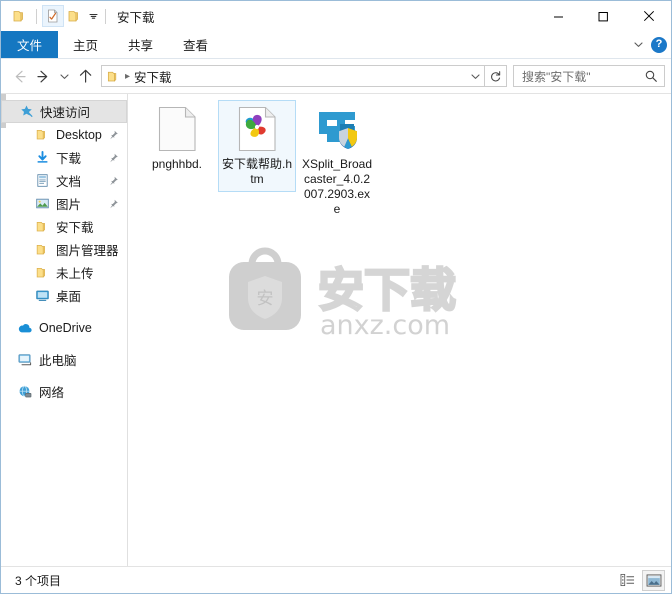  Describe the element at coordinates (69, 159) in the screenshot. I see `sidebar-item-label: 下载` at that location.